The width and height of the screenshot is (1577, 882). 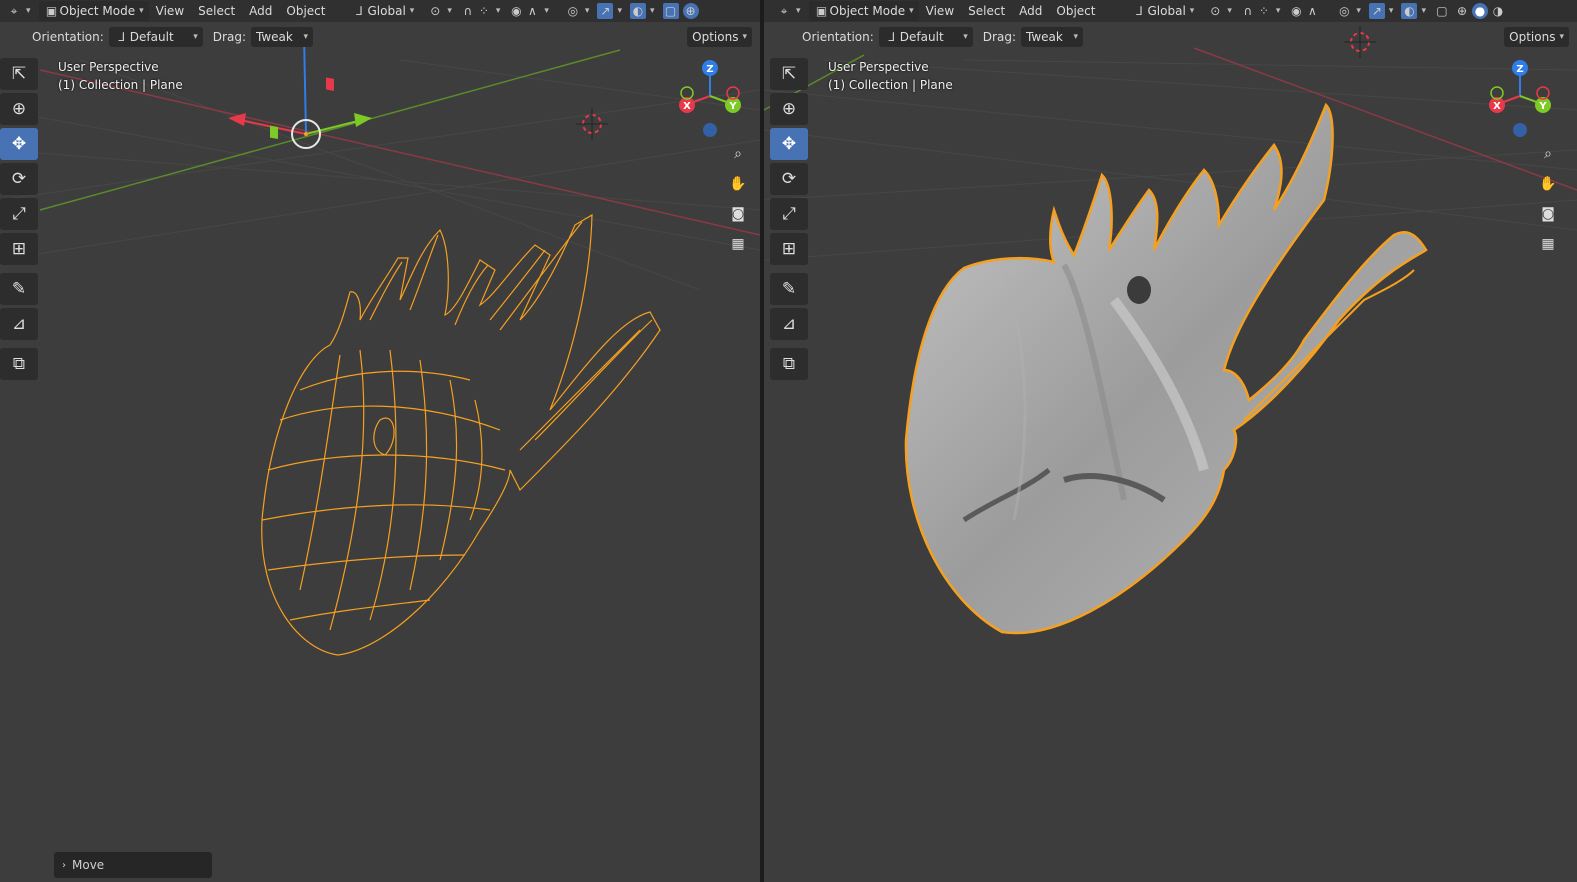 What do you see at coordinates (1542, 106) in the screenshot?
I see `gizmo-y-label: Y` at bounding box center [1542, 106].